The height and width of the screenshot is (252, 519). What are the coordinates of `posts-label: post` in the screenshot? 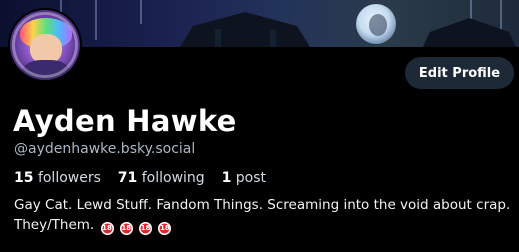 It's located at (251, 178).